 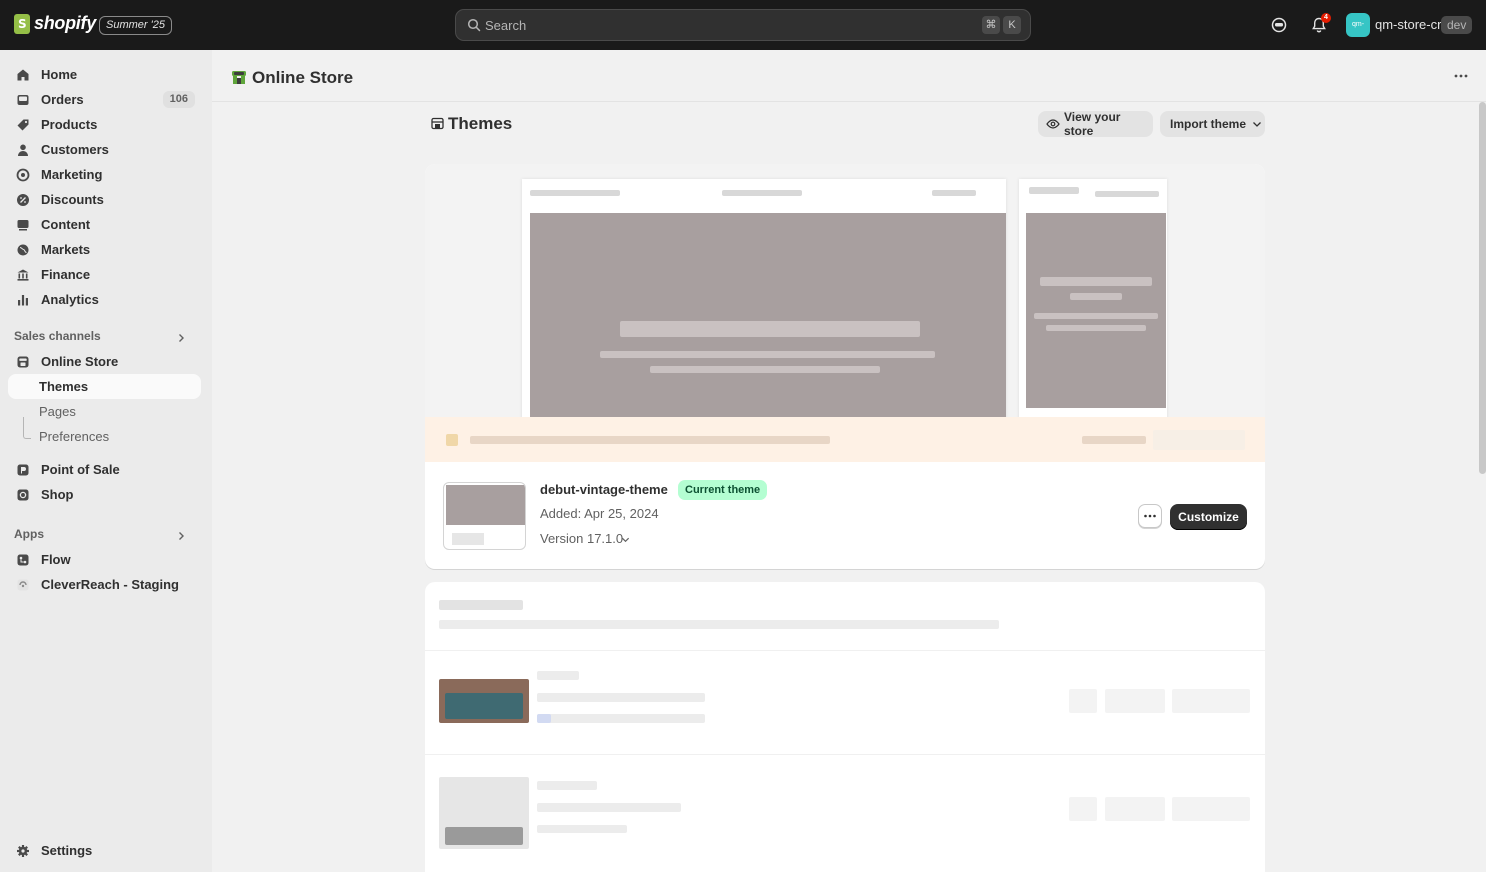 What do you see at coordinates (506, 25) in the screenshot?
I see `search-placeholder: Search` at bounding box center [506, 25].